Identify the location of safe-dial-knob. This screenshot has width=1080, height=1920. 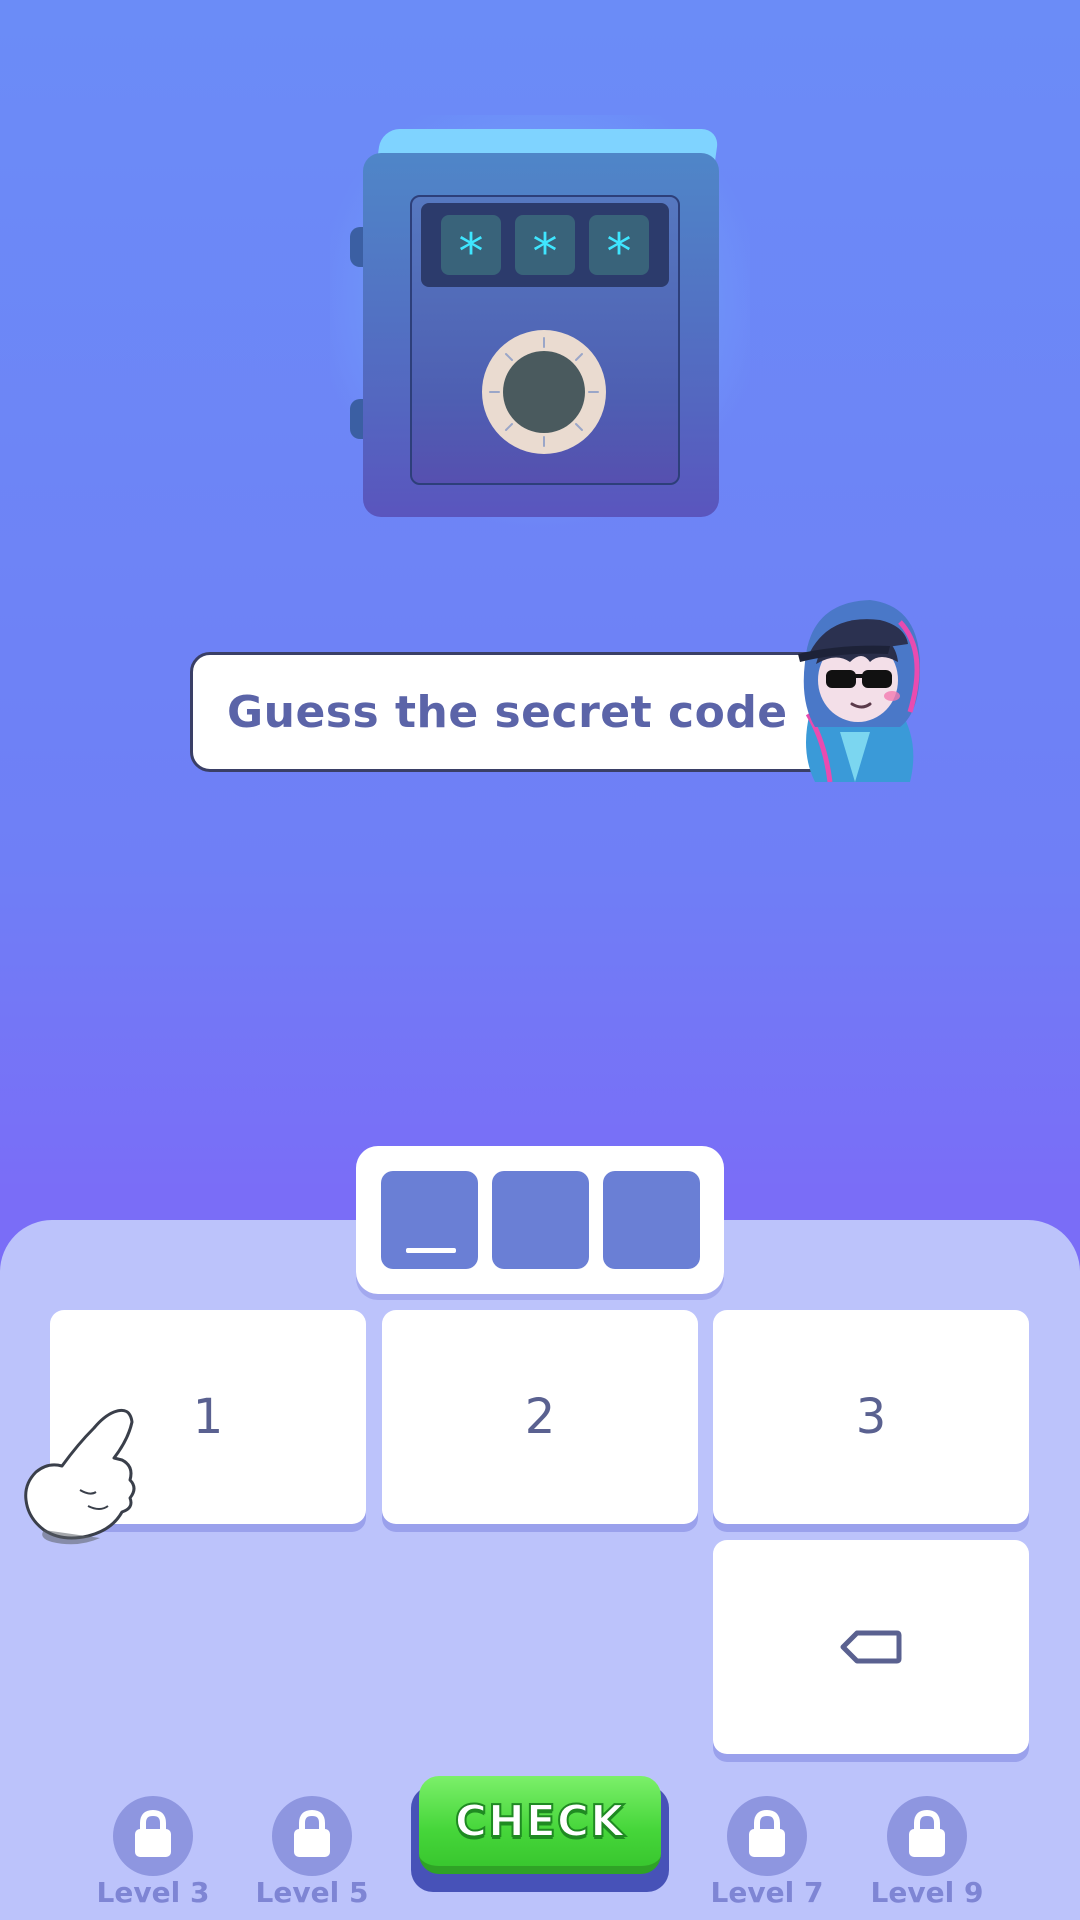
(544, 392).